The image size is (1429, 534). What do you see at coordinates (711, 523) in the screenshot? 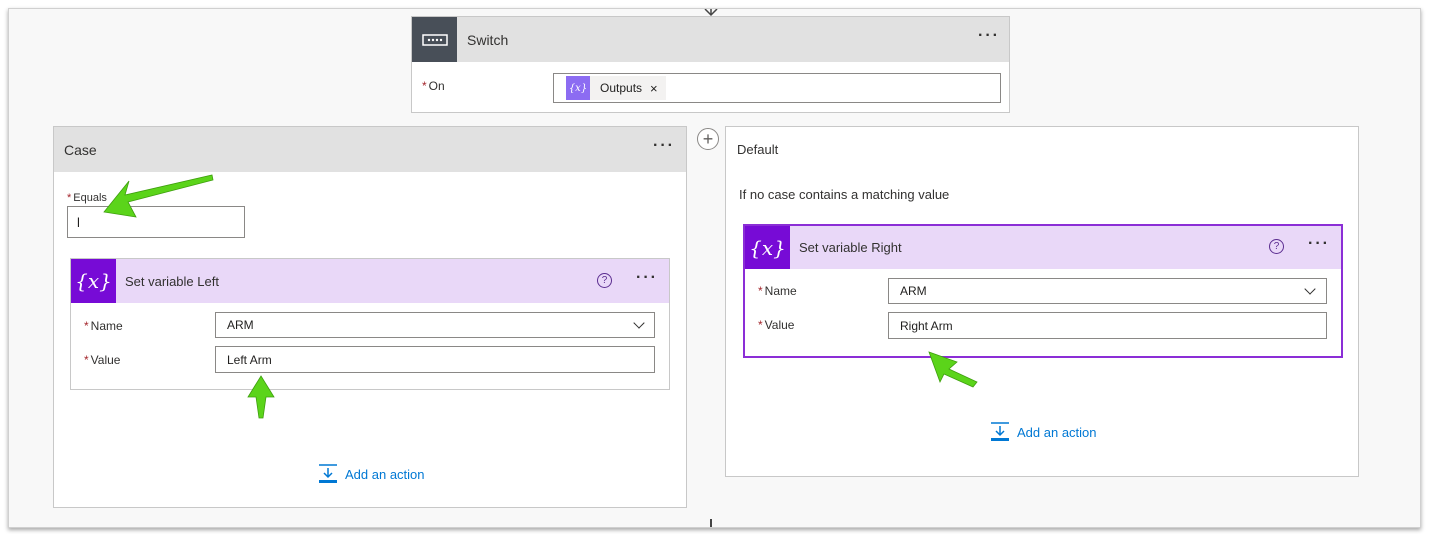
I see `bottom-connector` at bounding box center [711, 523].